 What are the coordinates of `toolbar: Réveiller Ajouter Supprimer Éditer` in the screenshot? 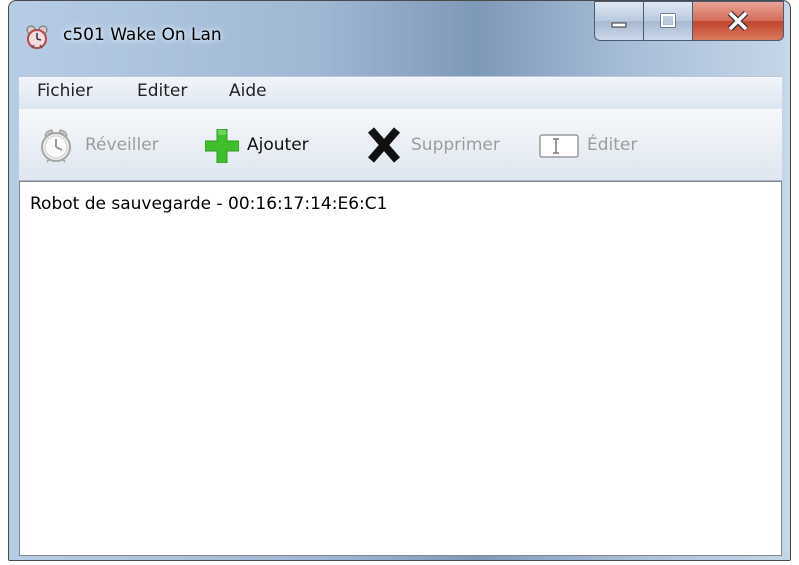 It's located at (400, 145).